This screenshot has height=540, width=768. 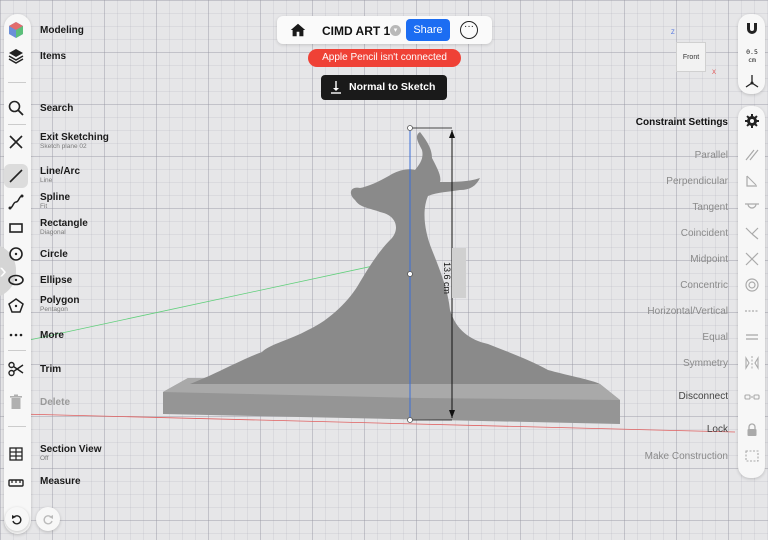 What do you see at coordinates (54, 254) in the screenshot?
I see `circle-label: Circle` at bounding box center [54, 254].